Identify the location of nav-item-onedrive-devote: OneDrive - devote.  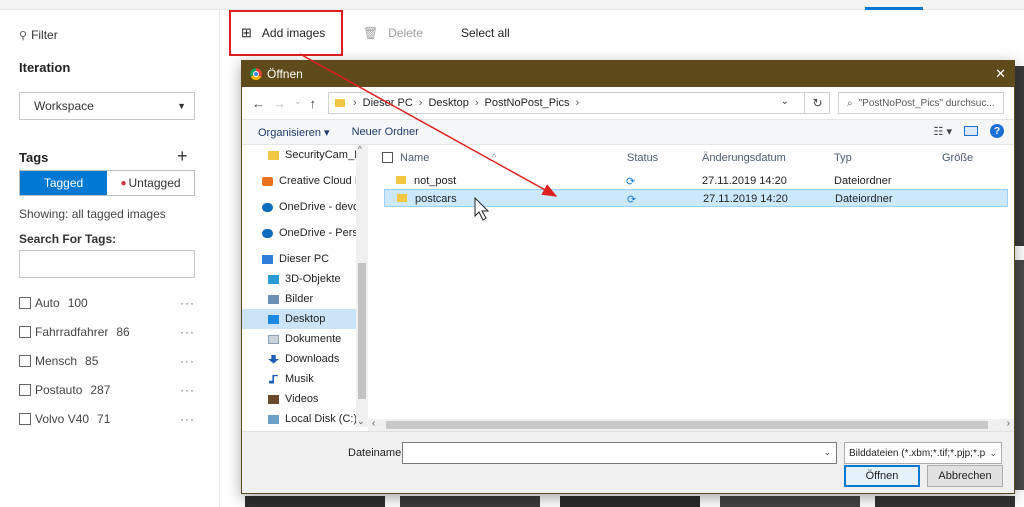
(299, 207).